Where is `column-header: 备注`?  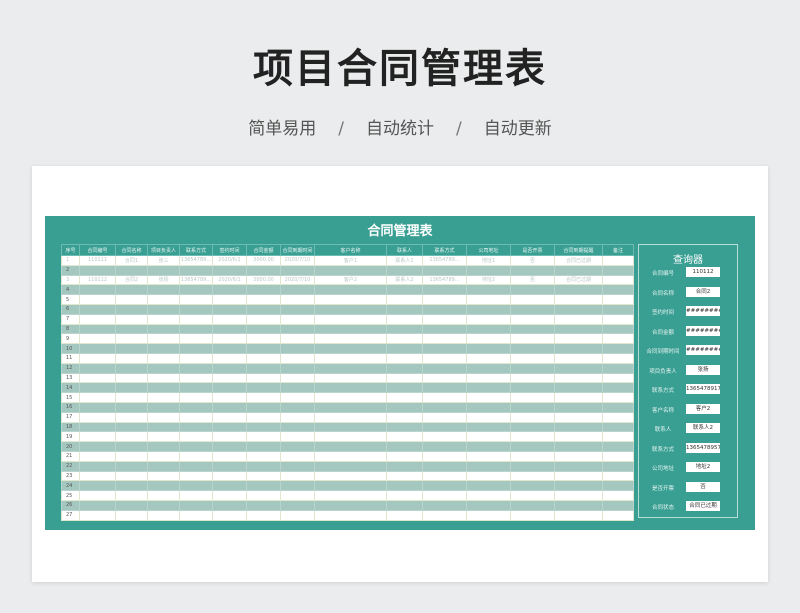 column-header: 备注 is located at coordinates (618, 250).